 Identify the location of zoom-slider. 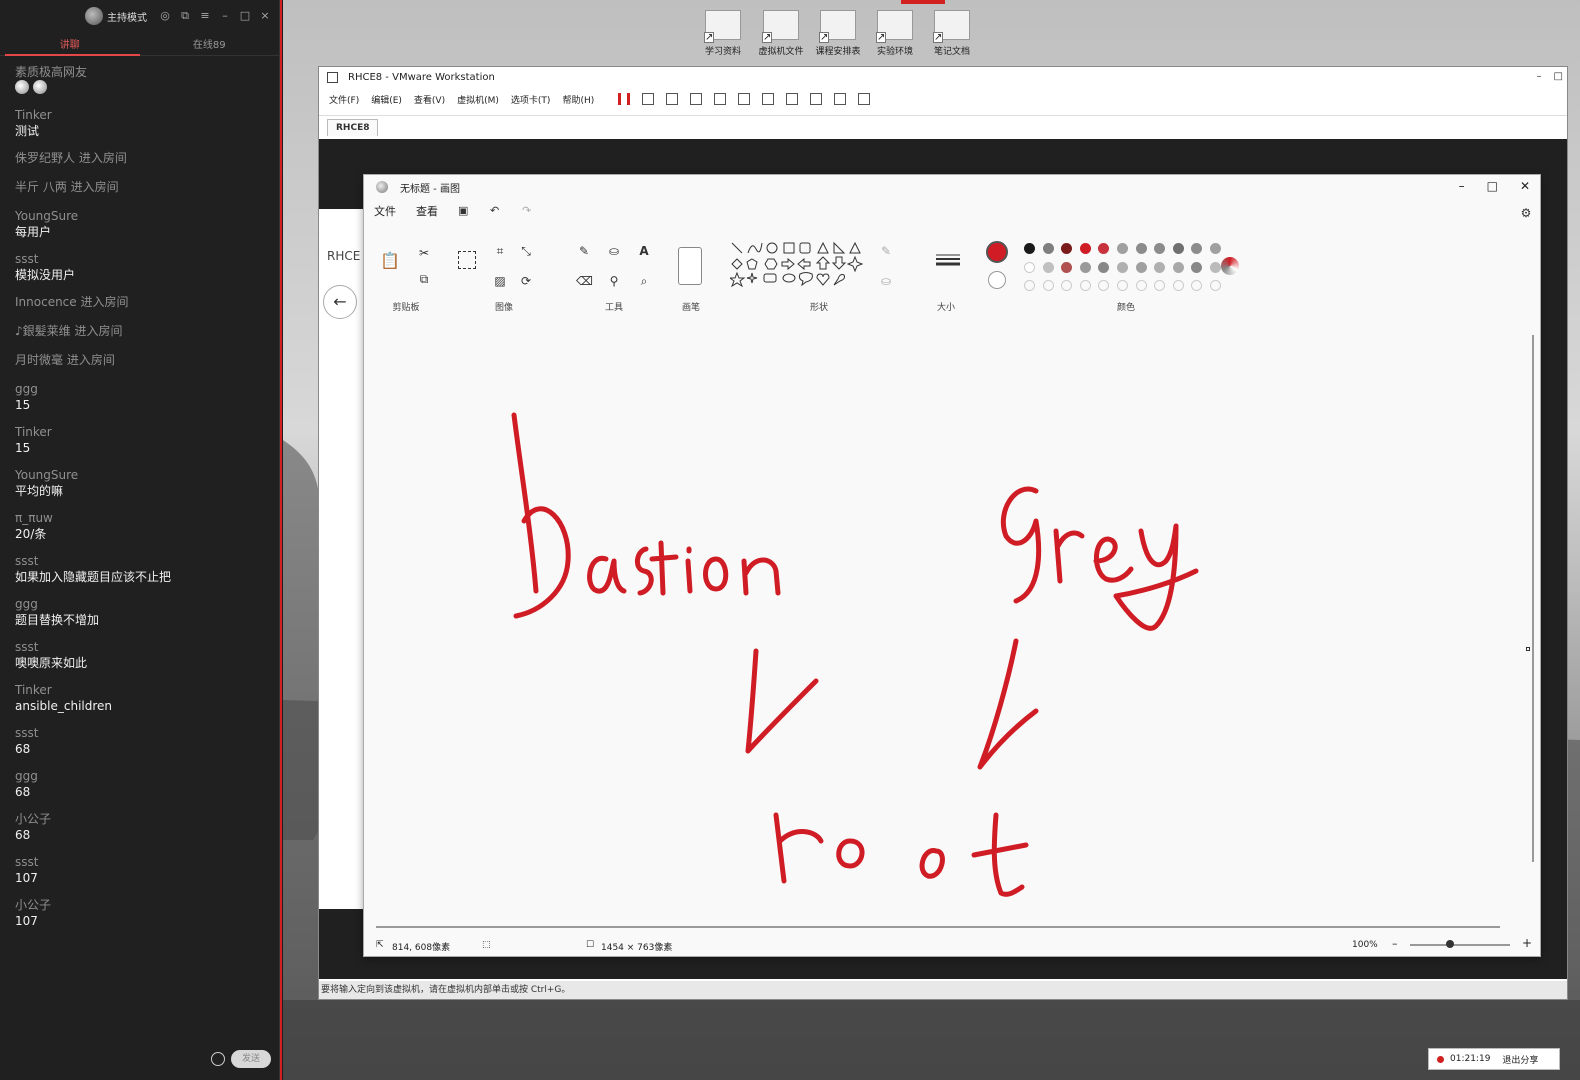
(1460, 945).